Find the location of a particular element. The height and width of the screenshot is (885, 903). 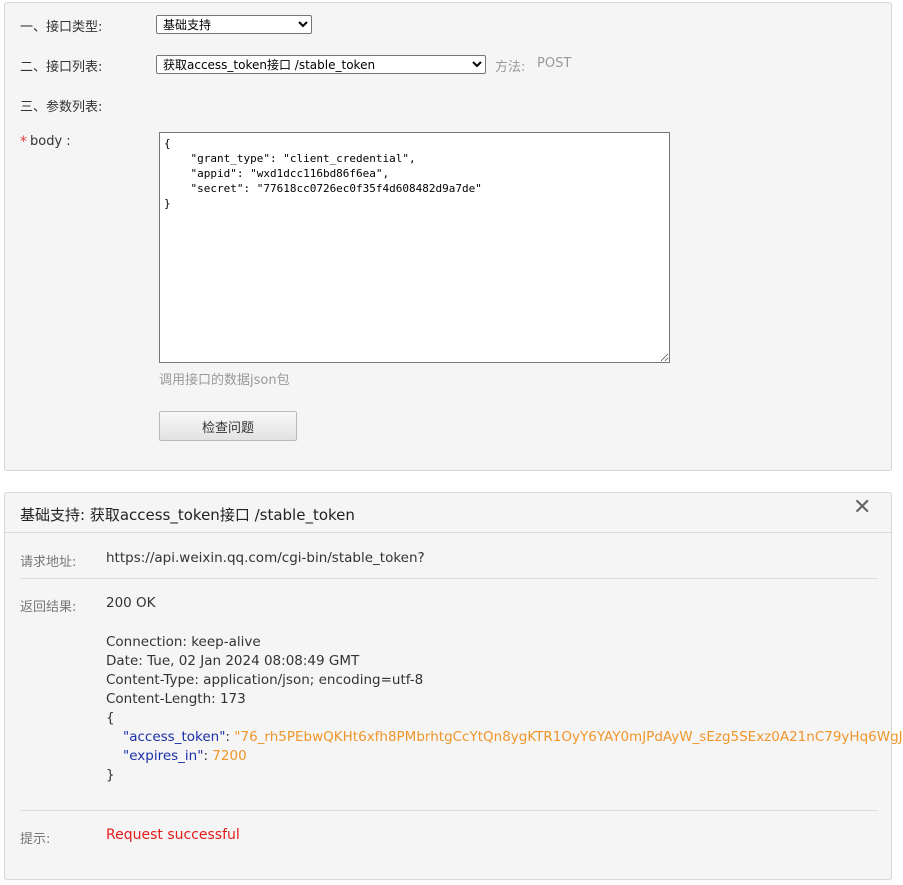

interface-list-select: 获取access_token接口 /stable_token is located at coordinates (321, 64).